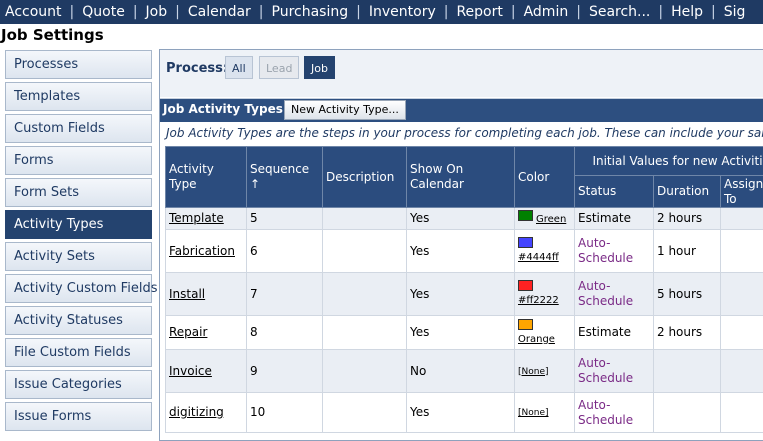 This screenshot has height=441, width=763. What do you see at coordinates (544, 300) in the screenshot?
I see `color-link: #ff2222` at bounding box center [544, 300].